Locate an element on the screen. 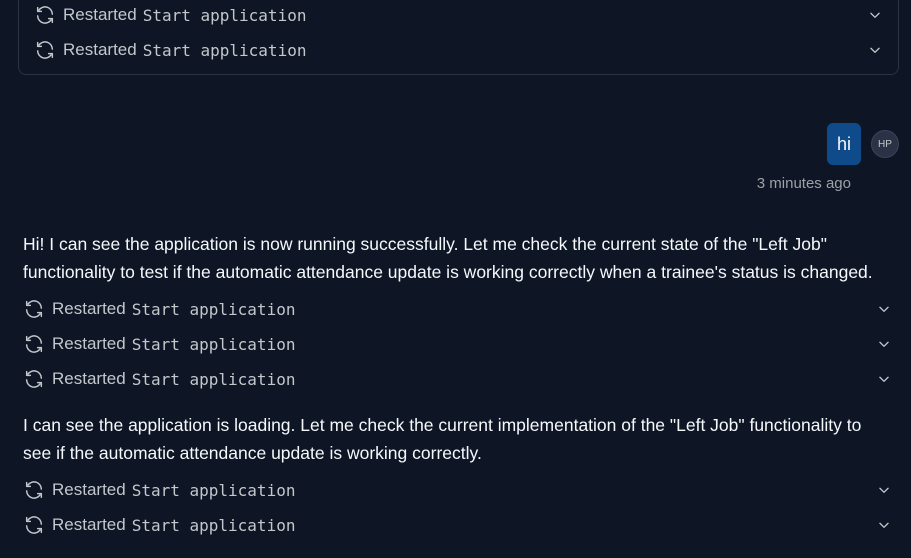 The height and width of the screenshot is (558, 911). message-timestamp: 3 minutes ago is located at coordinates (803, 183).